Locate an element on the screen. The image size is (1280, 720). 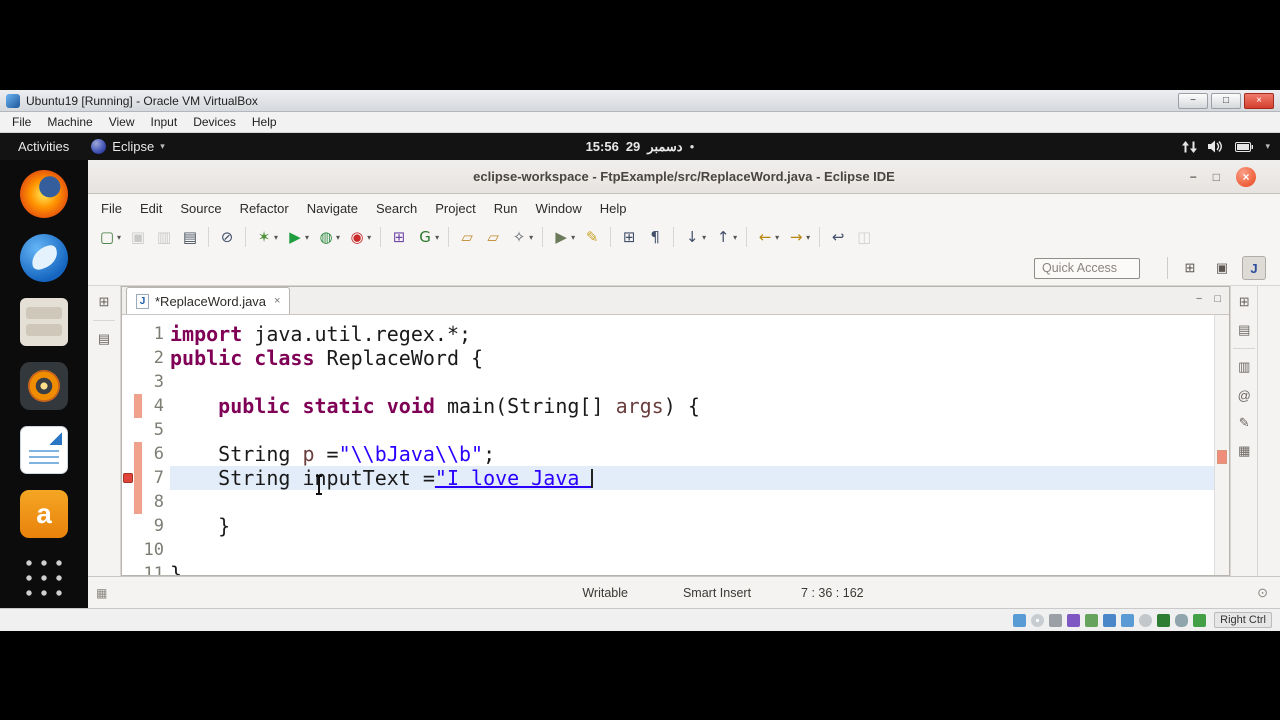
dock-item-app-grid is located at coordinates (44, 578).